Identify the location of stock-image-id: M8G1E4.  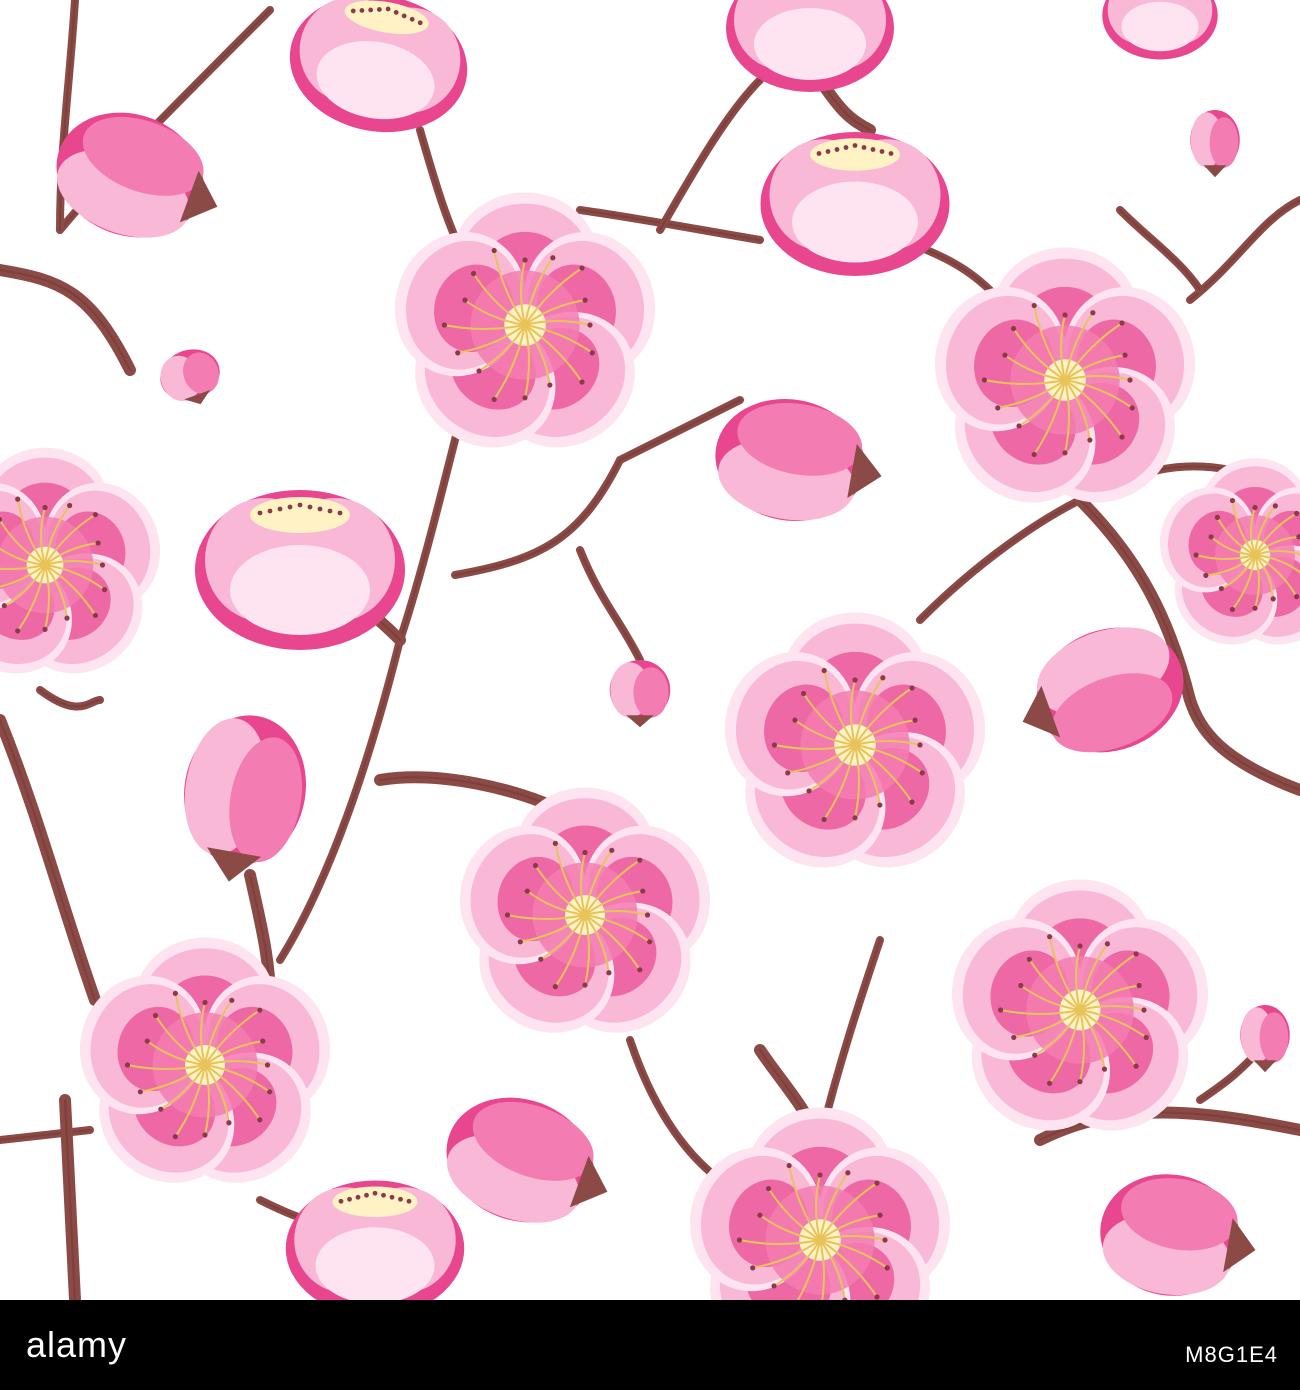
(1231, 1354).